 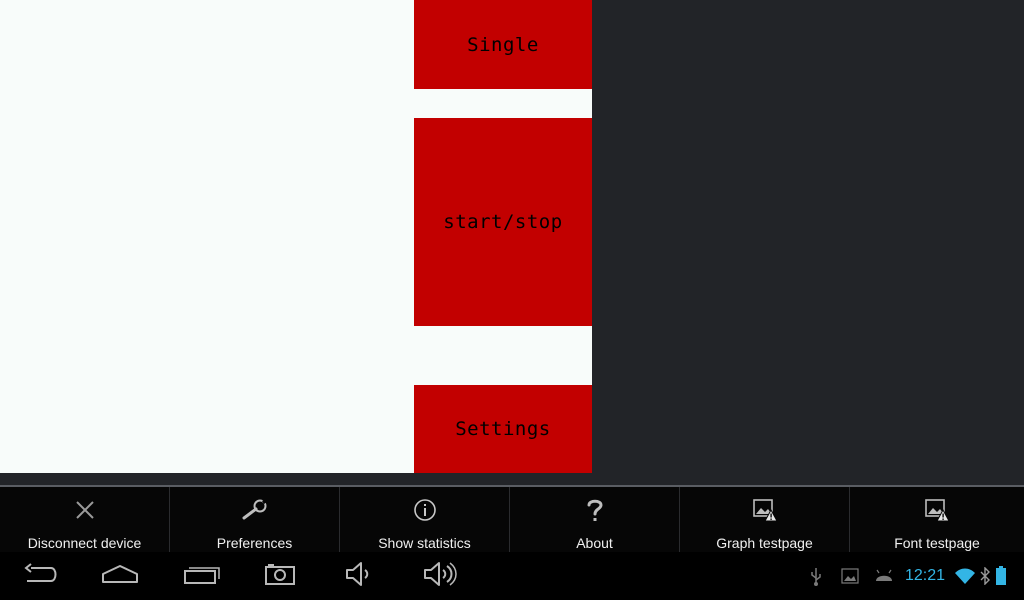 I want to click on android-debug-icon, so click(x=884, y=576).